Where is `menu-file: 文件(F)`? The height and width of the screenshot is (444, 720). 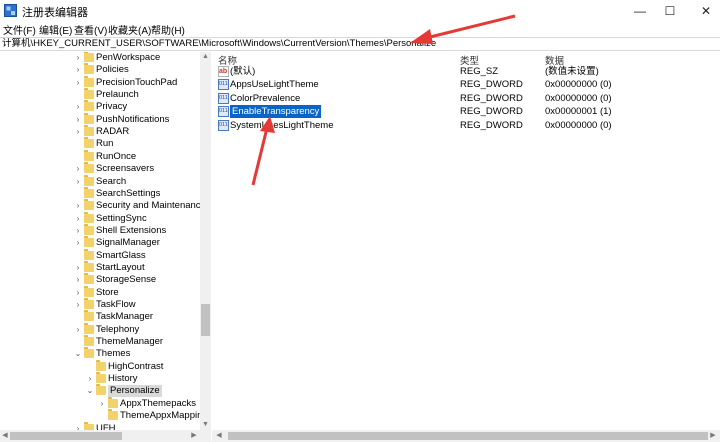 menu-file: 文件(F) is located at coordinates (19, 29).